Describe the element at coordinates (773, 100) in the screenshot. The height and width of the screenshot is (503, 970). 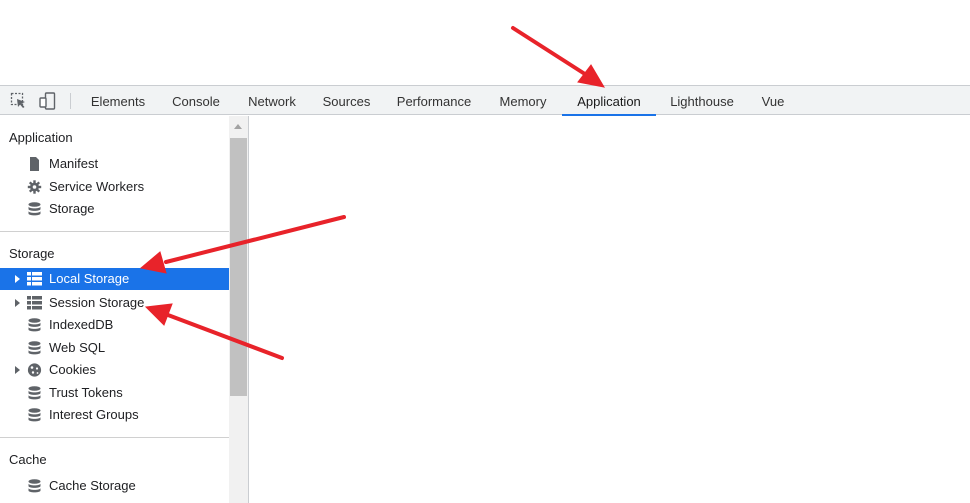
I see `tab-vue: Vue` at that location.